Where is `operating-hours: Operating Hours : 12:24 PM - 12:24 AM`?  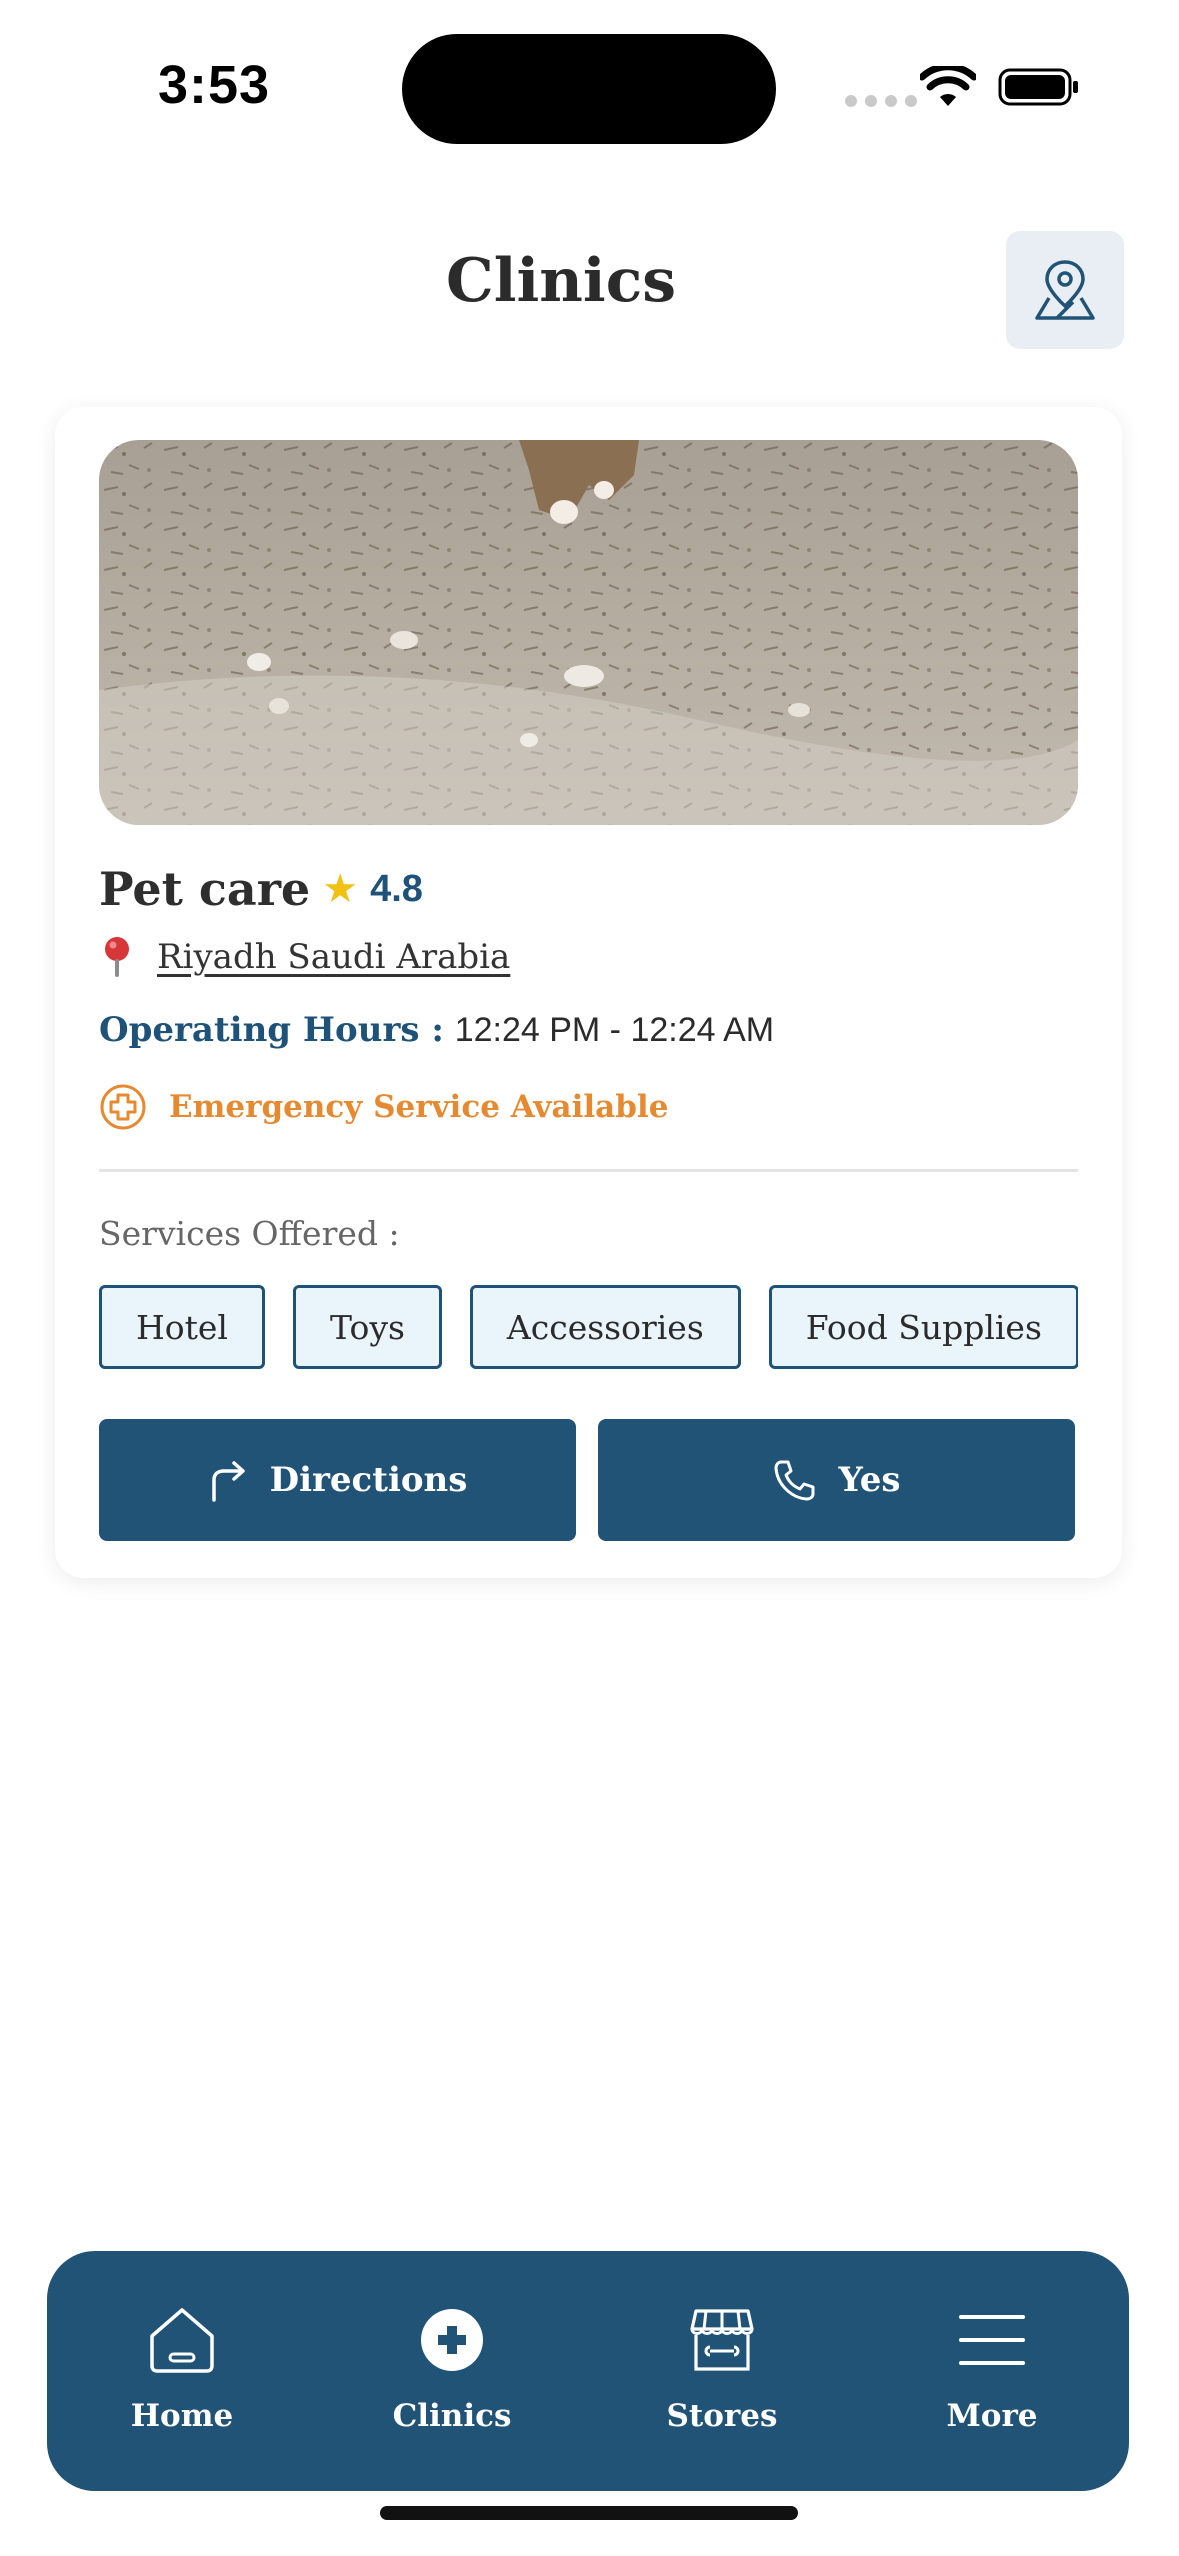
operating-hours: Operating Hours : 12:24 PM - 12:24 AM is located at coordinates (436, 1030).